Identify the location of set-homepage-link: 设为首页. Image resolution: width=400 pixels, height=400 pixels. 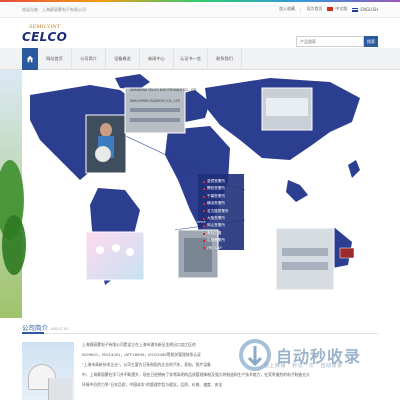
(314, 9).